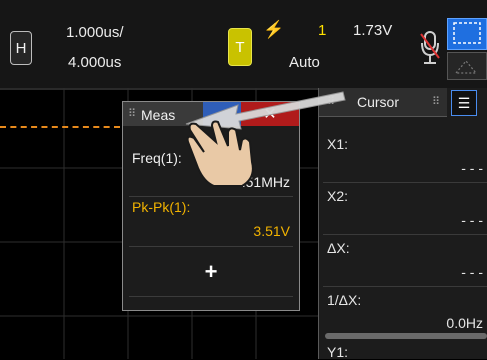 This screenshot has height=360, width=487. Describe the element at coordinates (430, 48) in the screenshot. I see `voice-icon` at that location.